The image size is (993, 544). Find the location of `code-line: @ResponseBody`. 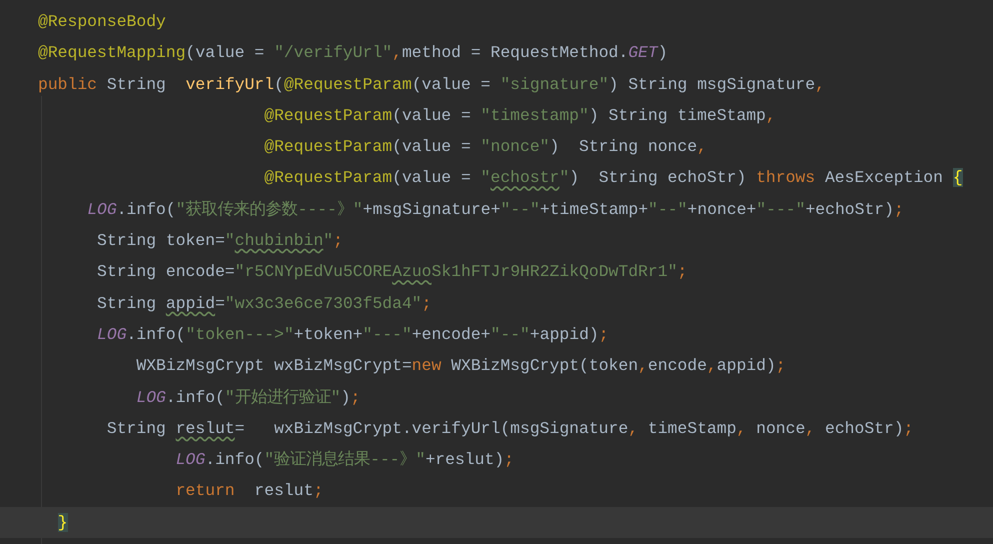

code-line: @ResponseBody is located at coordinates (102, 21).